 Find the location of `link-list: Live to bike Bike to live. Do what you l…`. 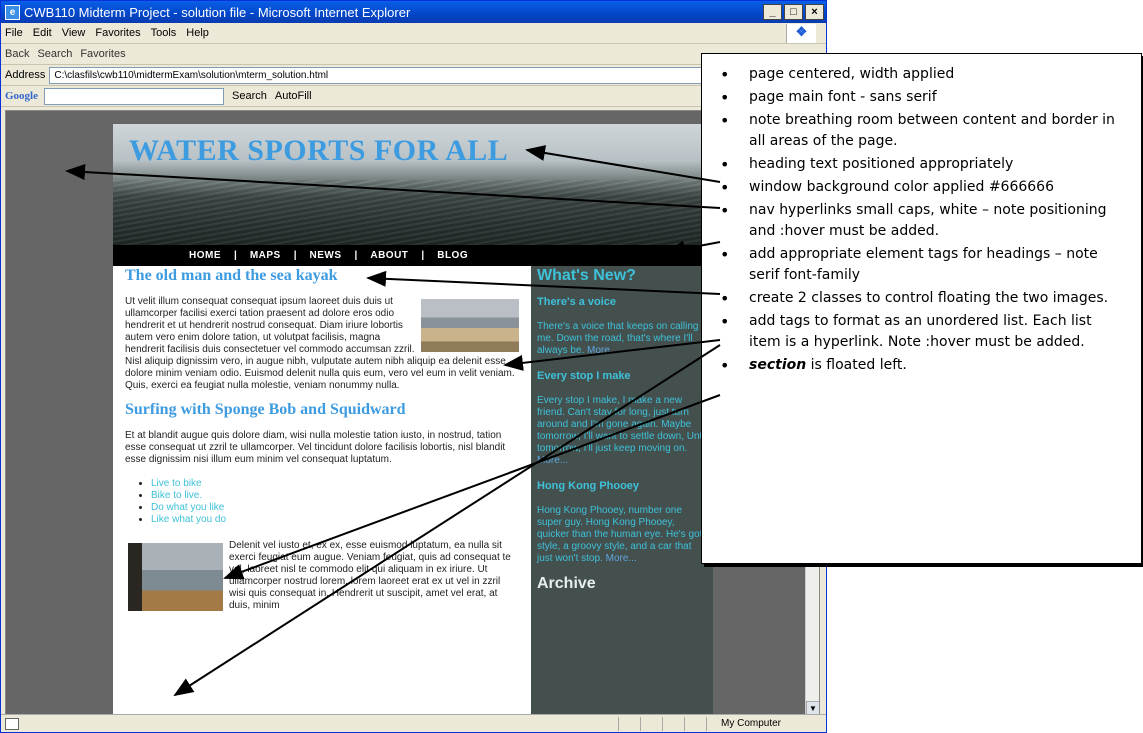

link-list: Live to bike Bike to live. Do what you l… is located at coordinates (335, 502).